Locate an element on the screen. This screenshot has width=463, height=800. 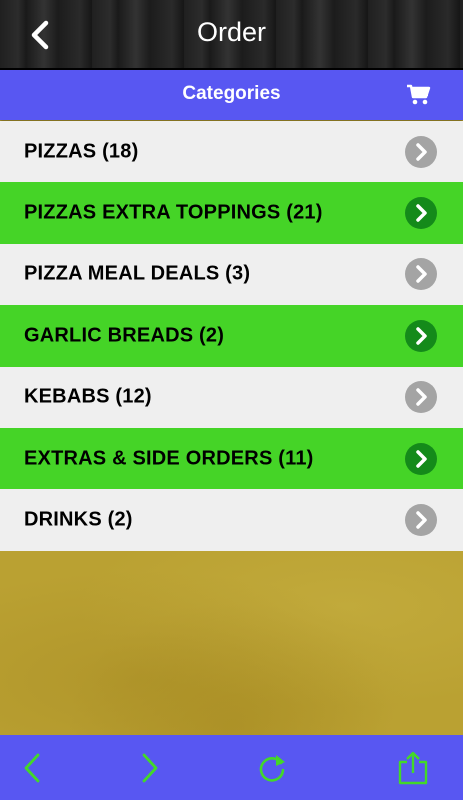
forward-nav-button is located at coordinates (149, 768).